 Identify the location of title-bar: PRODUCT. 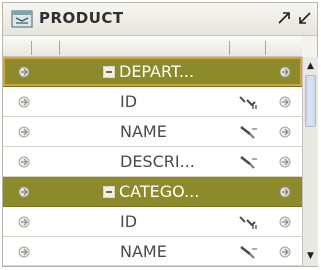
(160, 19).